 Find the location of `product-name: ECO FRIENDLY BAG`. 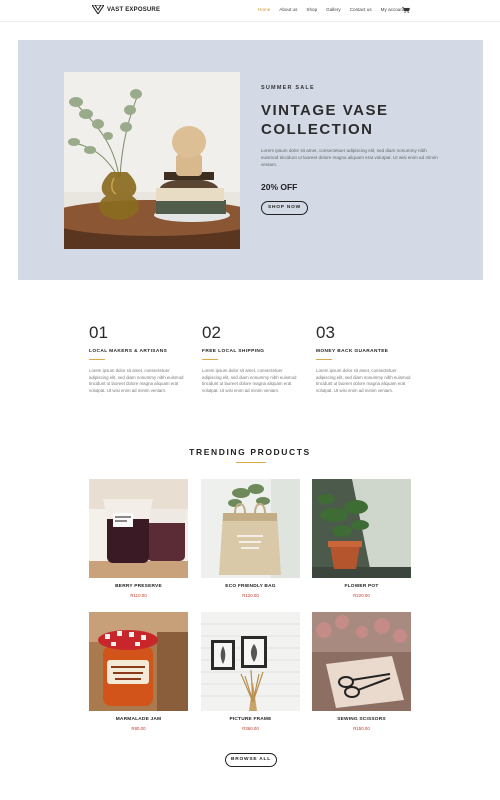

product-name: ECO FRIENDLY BAG is located at coordinates (250, 586).